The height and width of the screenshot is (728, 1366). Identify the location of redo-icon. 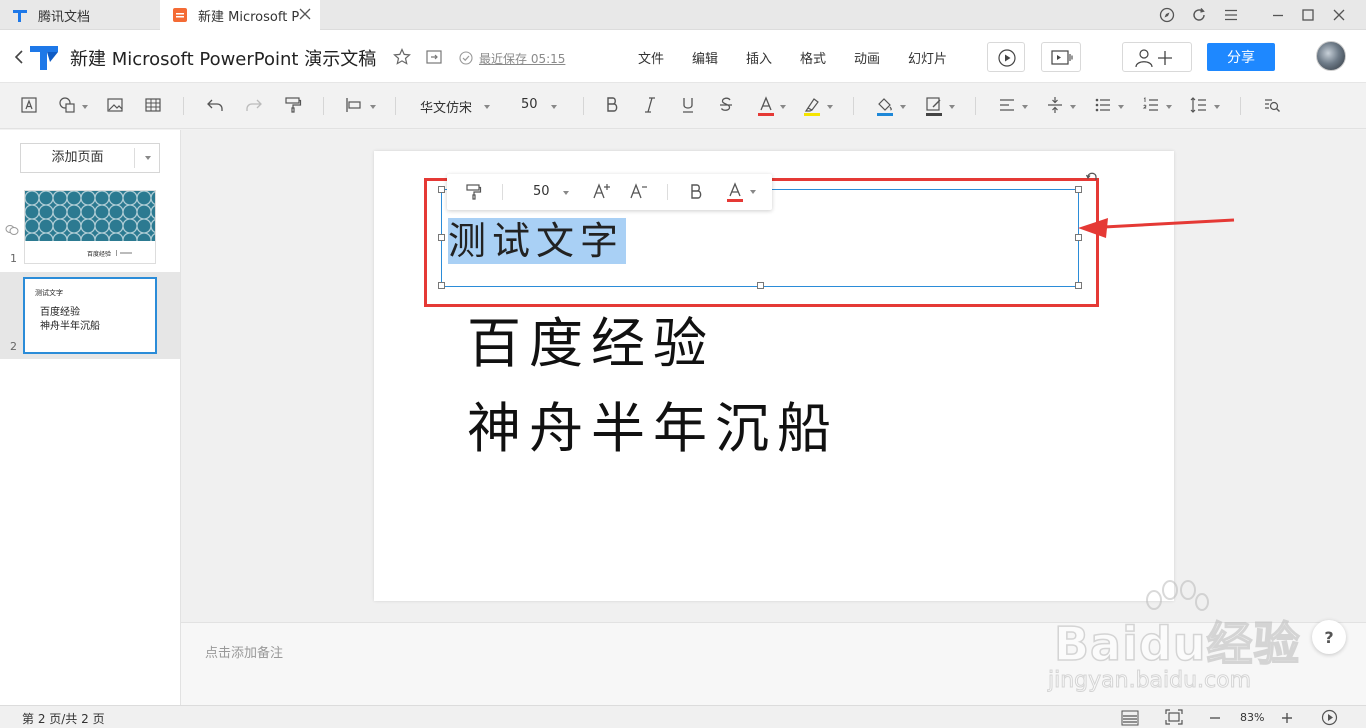
(254, 105).